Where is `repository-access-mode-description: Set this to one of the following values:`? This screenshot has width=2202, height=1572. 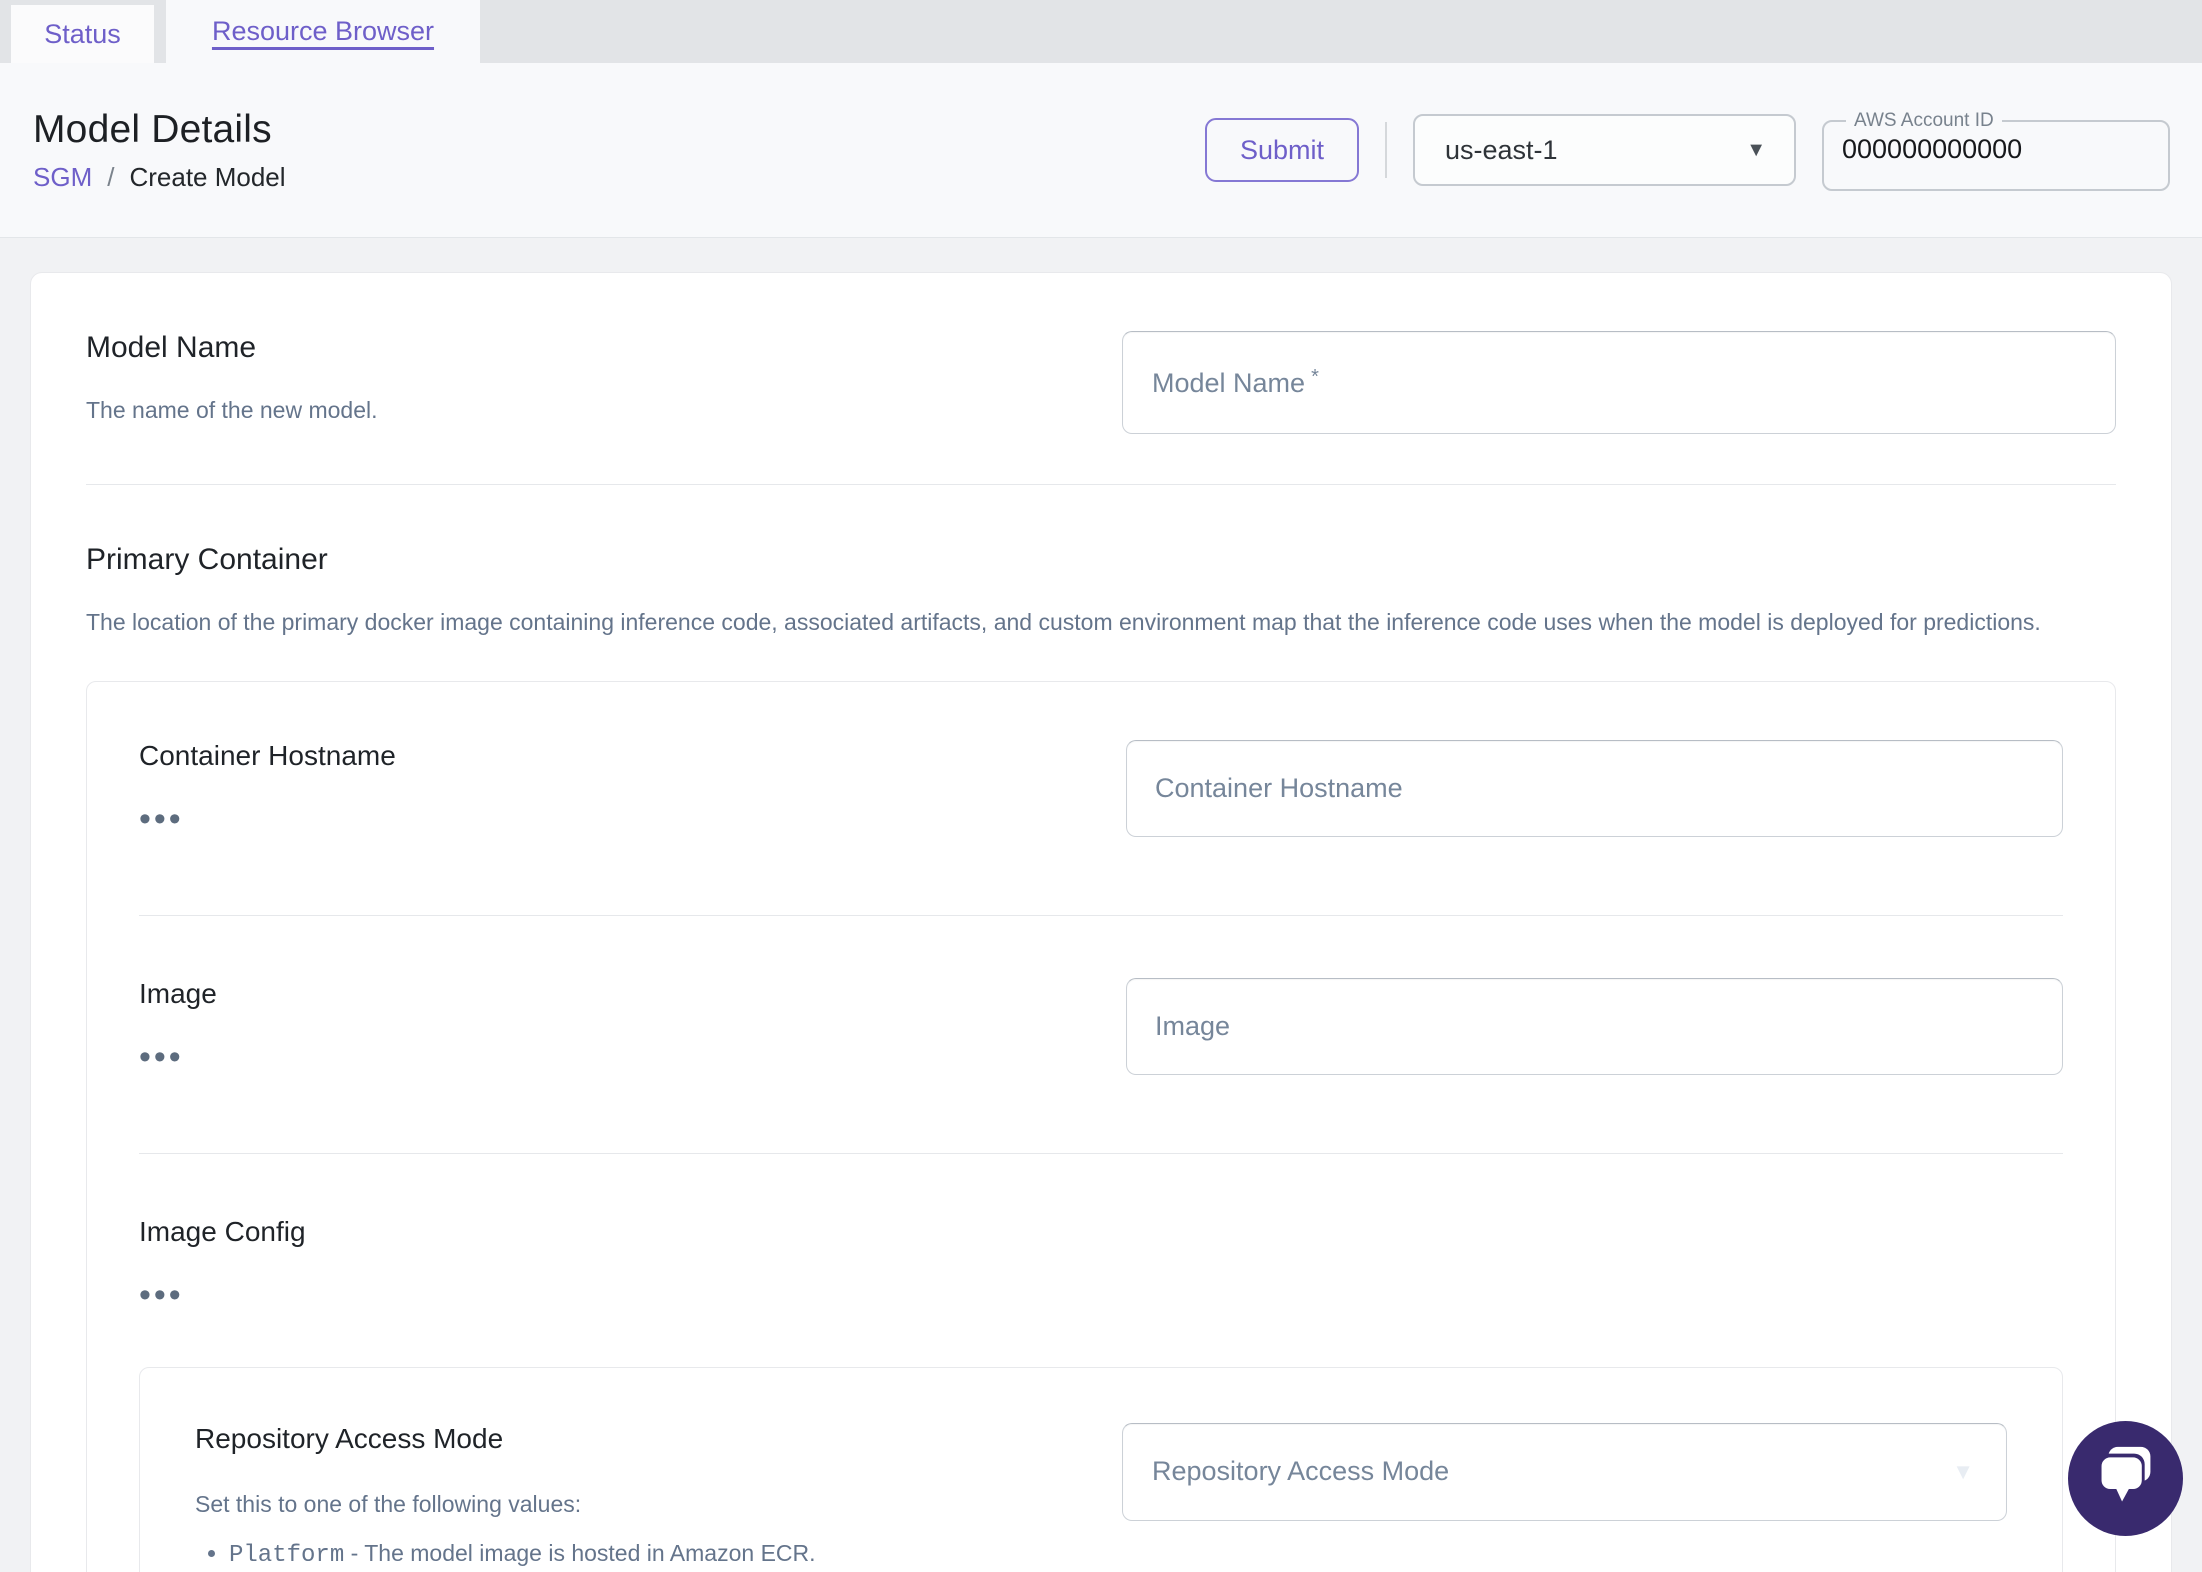 repository-access-mode-description: Set this to one of the following values: is located at coordinates (388, 1504).